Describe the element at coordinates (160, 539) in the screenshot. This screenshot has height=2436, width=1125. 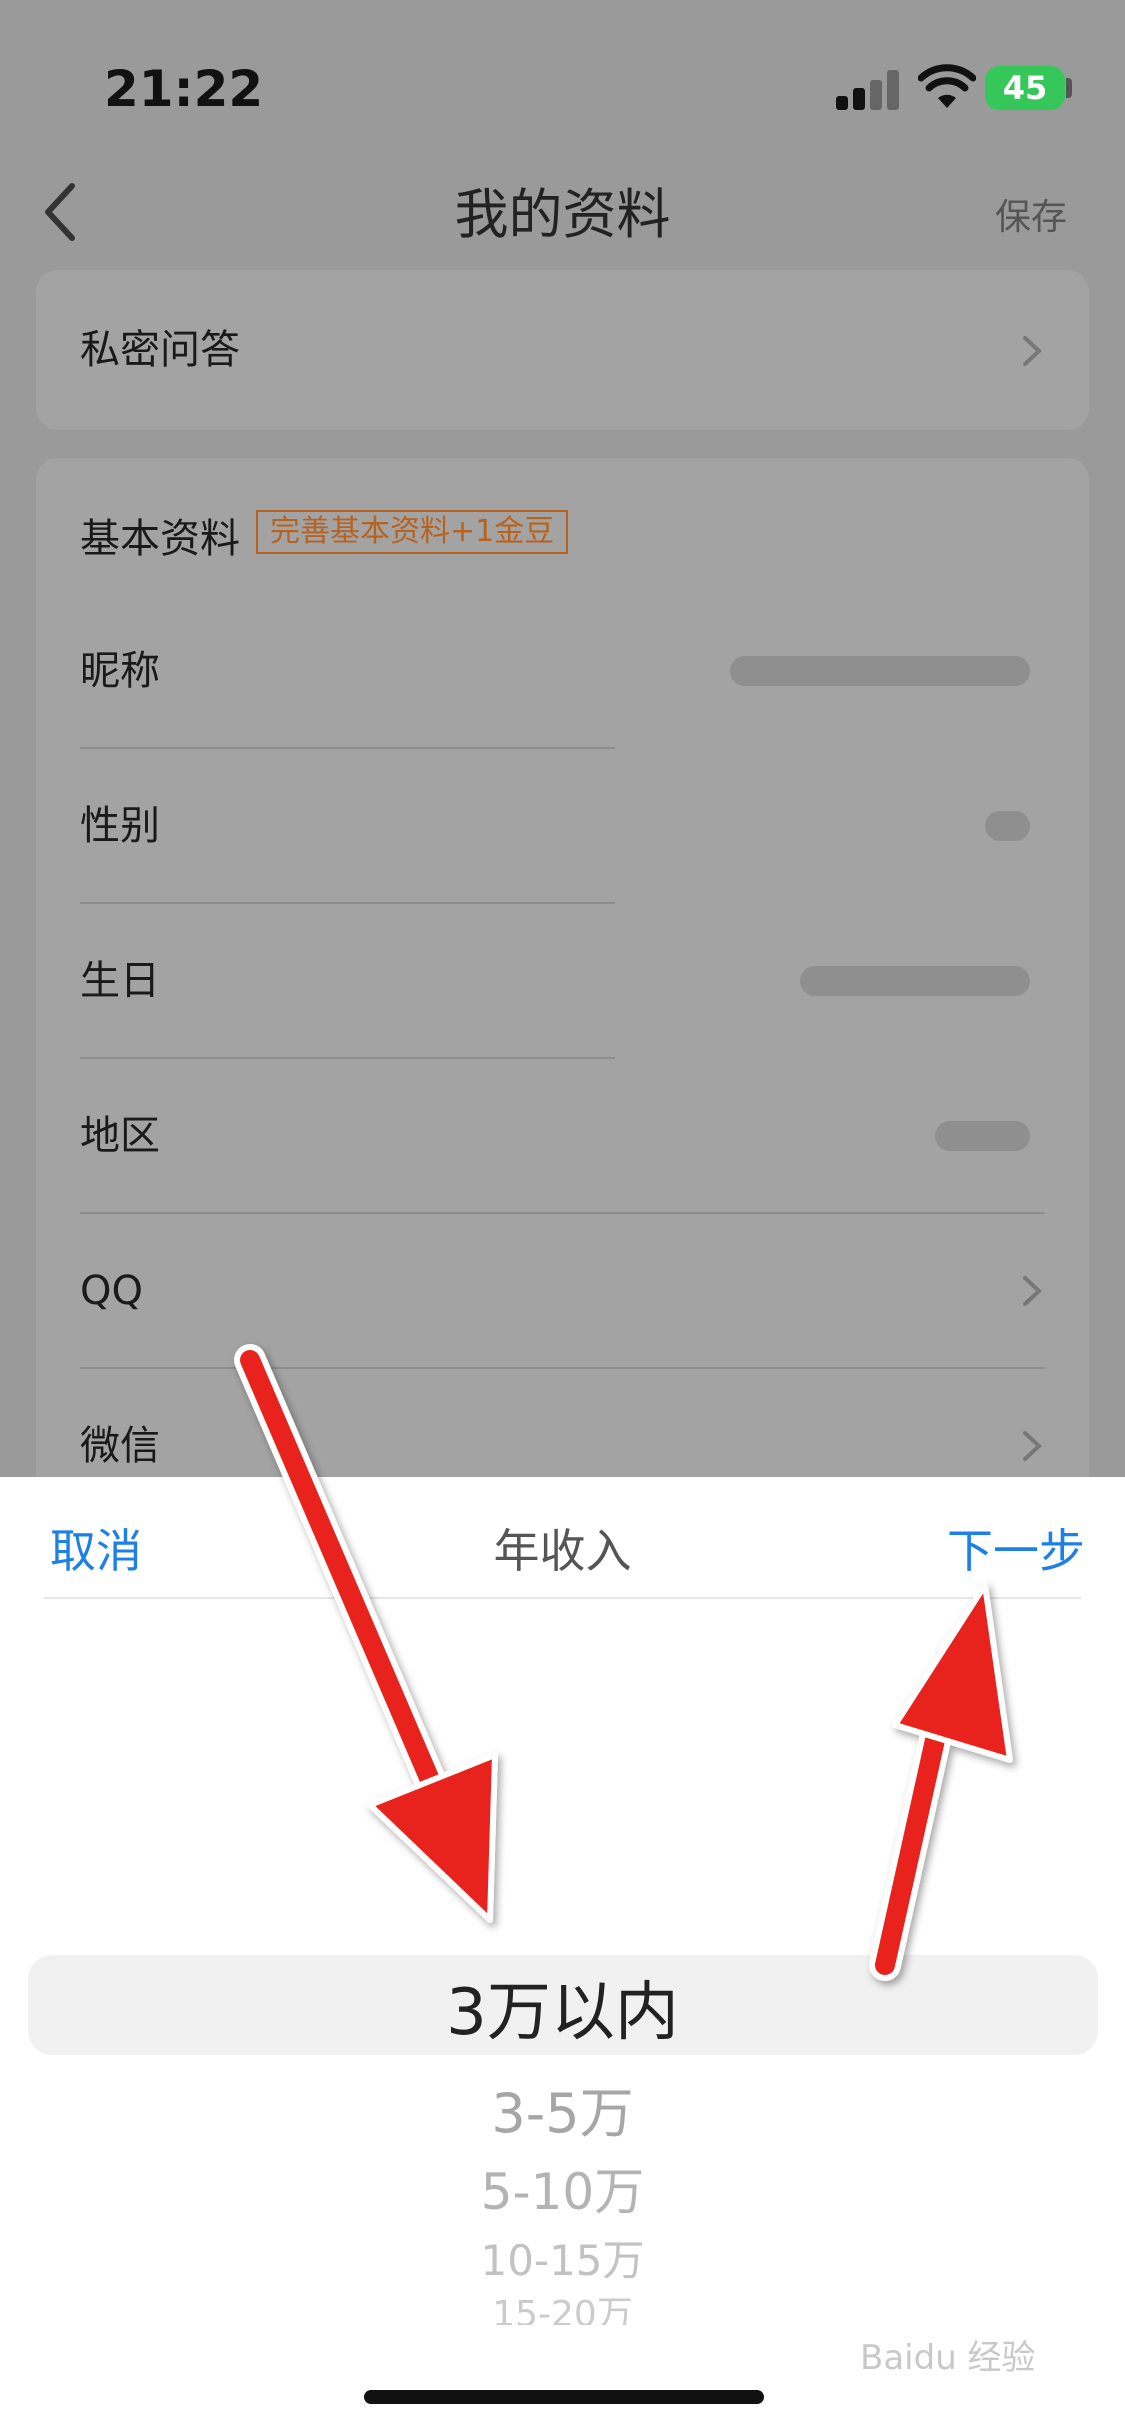
I see `basic-info-heading: 基本资料` at that location.